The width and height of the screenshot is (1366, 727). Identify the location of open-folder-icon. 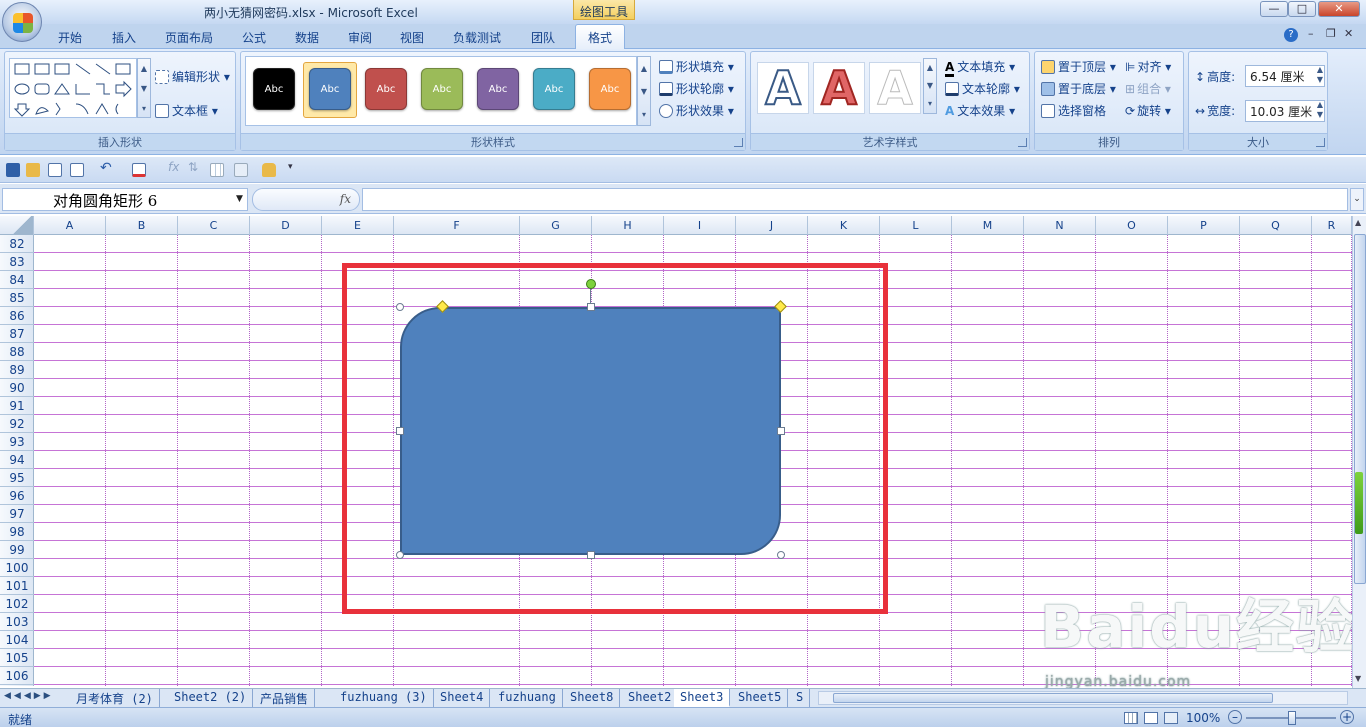
(33, 170).